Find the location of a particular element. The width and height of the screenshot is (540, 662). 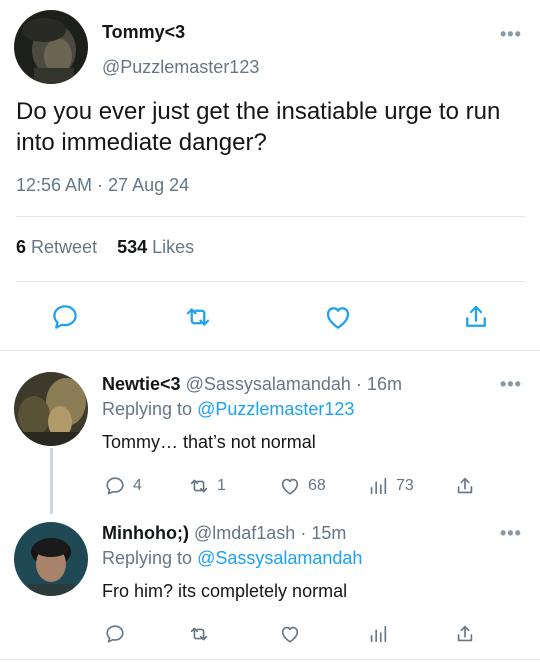

thread-line is located at coordinates (51, 481).